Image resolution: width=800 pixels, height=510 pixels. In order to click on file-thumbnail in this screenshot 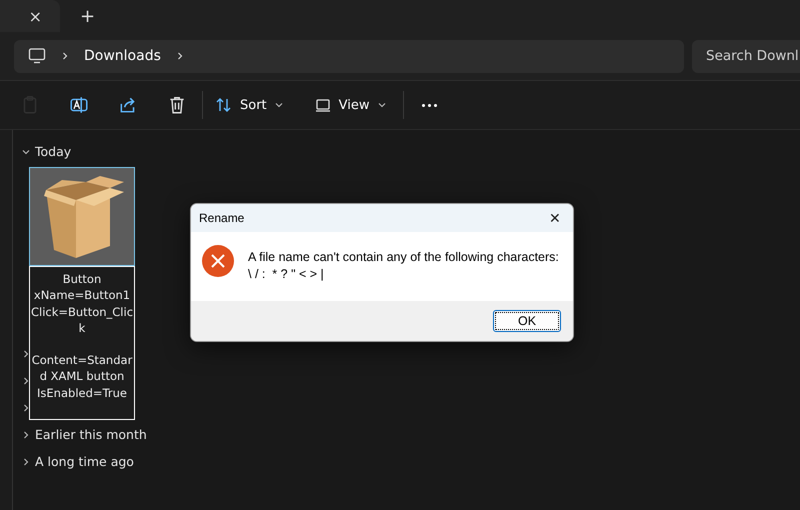, I will do `click(82, 216)`.